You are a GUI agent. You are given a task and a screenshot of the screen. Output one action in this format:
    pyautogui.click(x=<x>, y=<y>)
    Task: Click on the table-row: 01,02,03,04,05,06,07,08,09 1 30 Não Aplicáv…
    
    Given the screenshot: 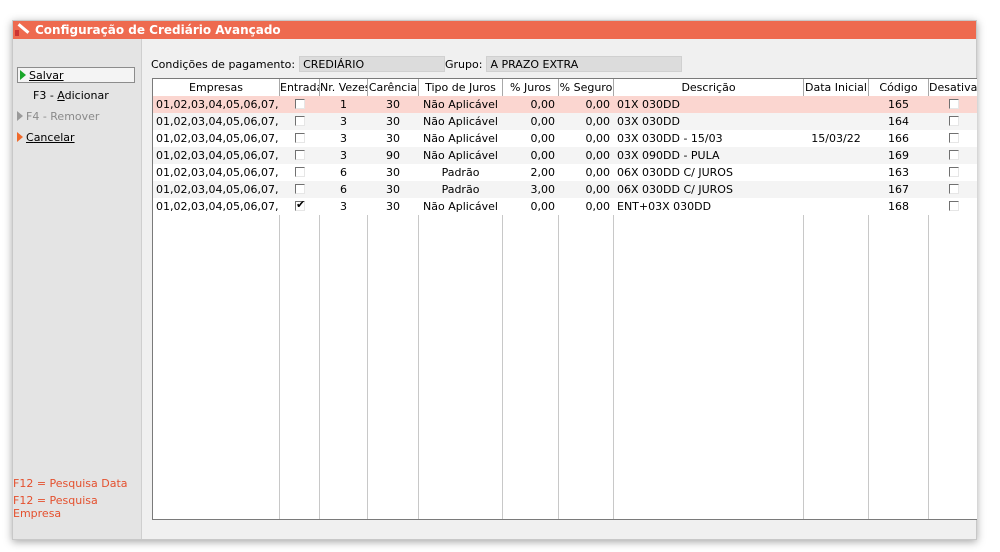 What is the action you would take?
    pyautogui.click(x=565, y=104)
    